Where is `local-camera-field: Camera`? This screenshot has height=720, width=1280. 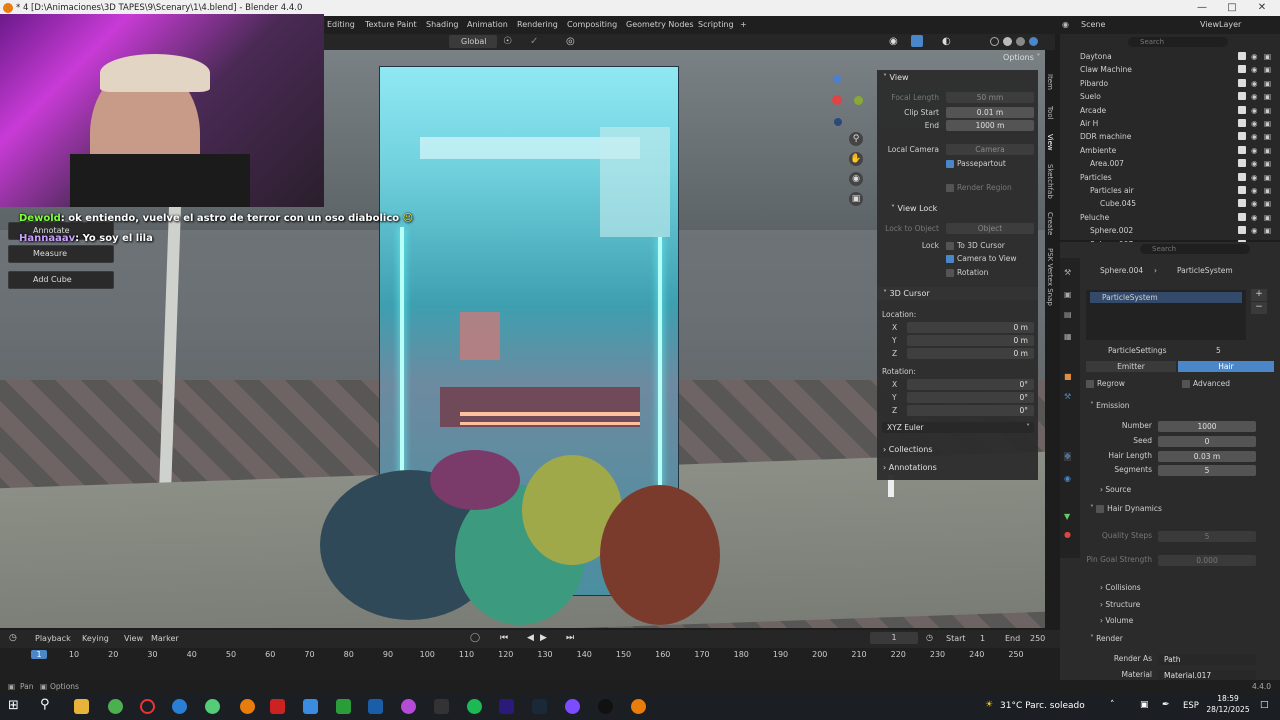 local-camera-field: Camera is located at coordinates (990, 149).